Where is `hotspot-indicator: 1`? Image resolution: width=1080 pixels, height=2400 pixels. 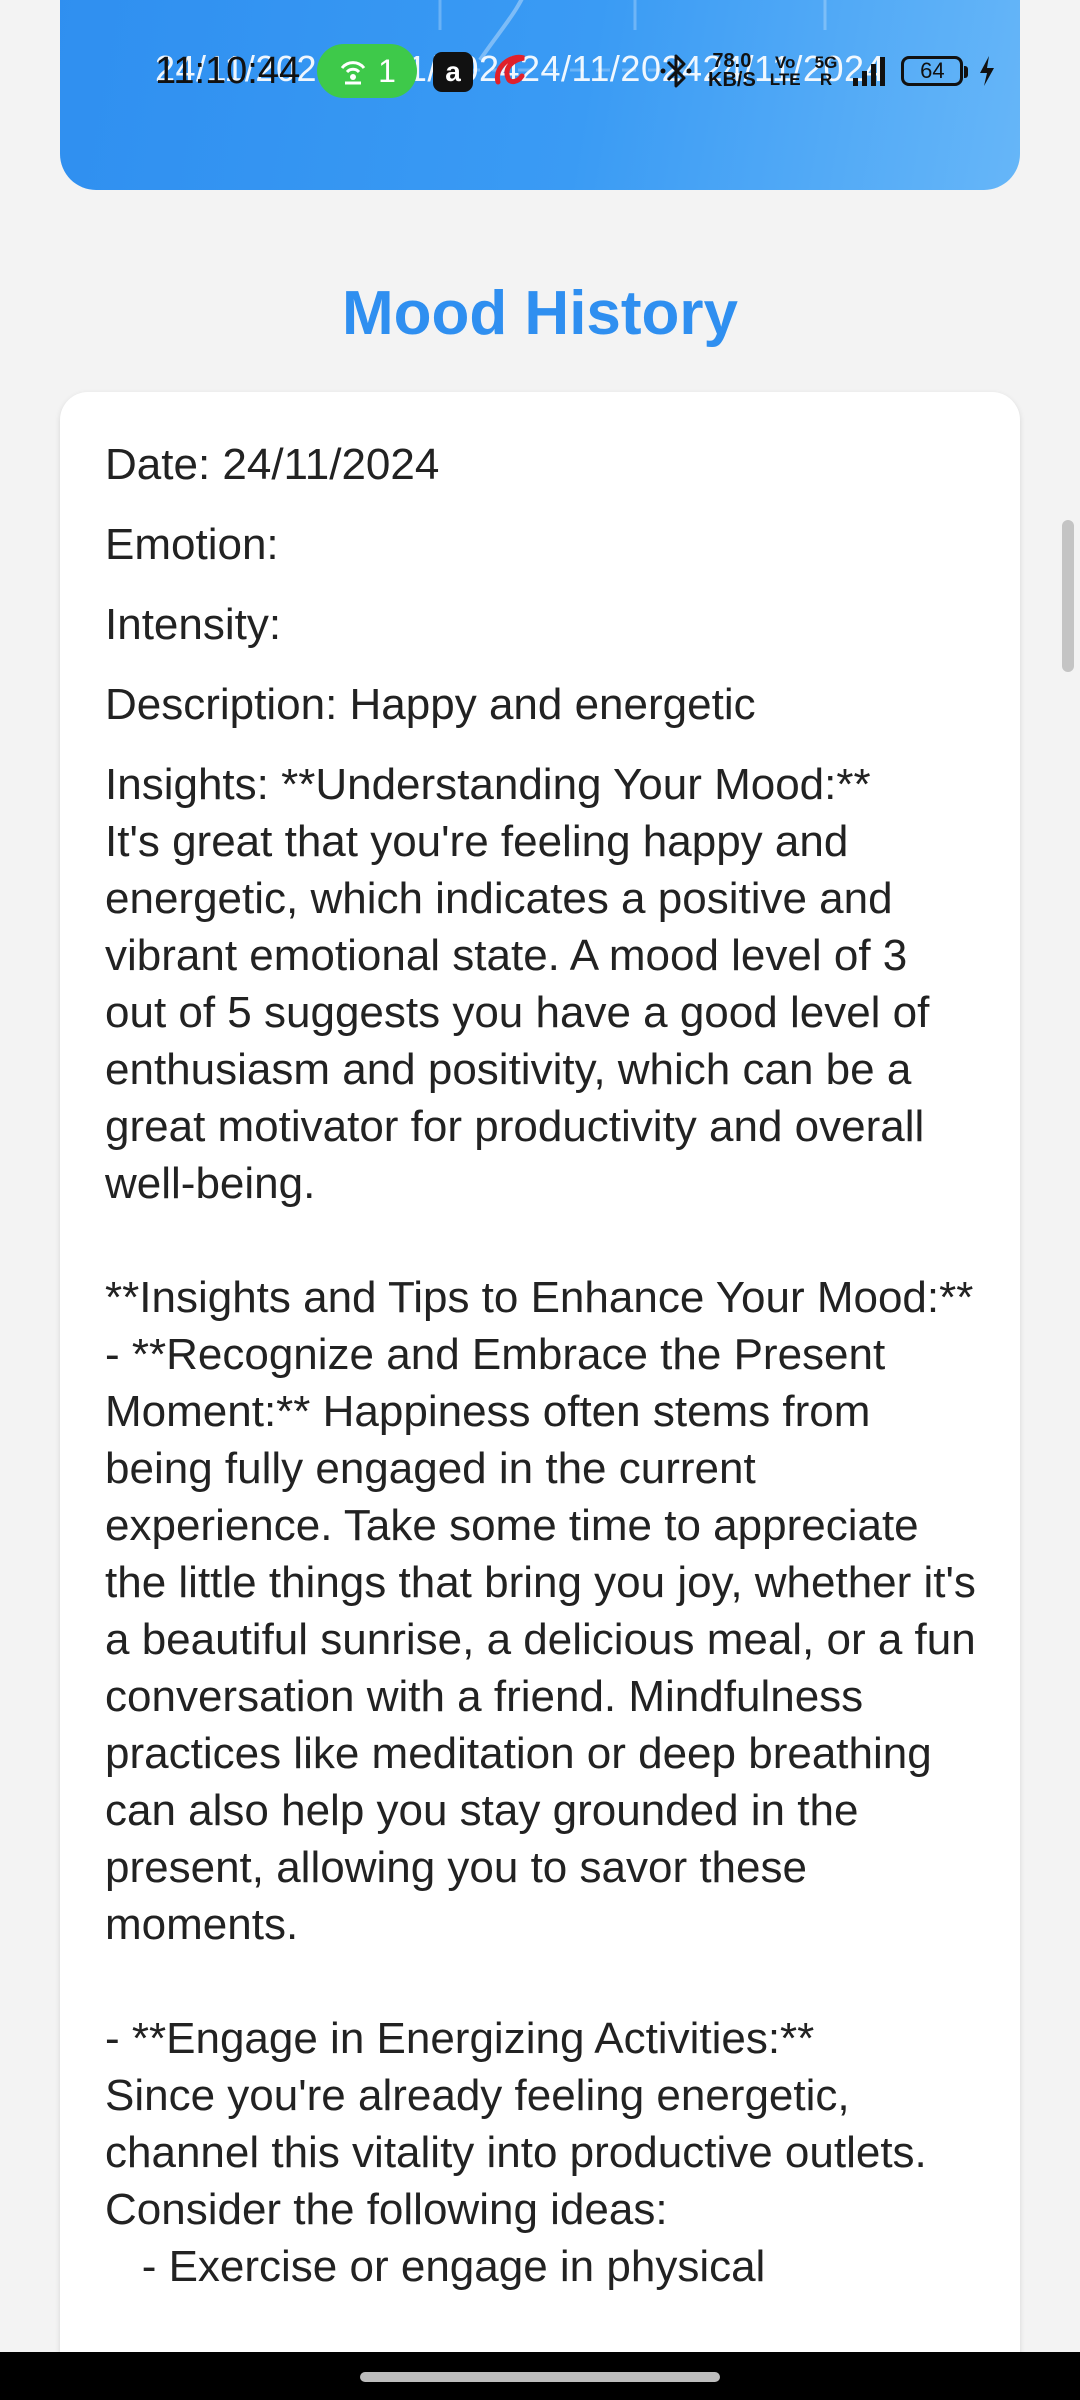
hotspot-indicator: 1 is located at coordinates (367, 71).